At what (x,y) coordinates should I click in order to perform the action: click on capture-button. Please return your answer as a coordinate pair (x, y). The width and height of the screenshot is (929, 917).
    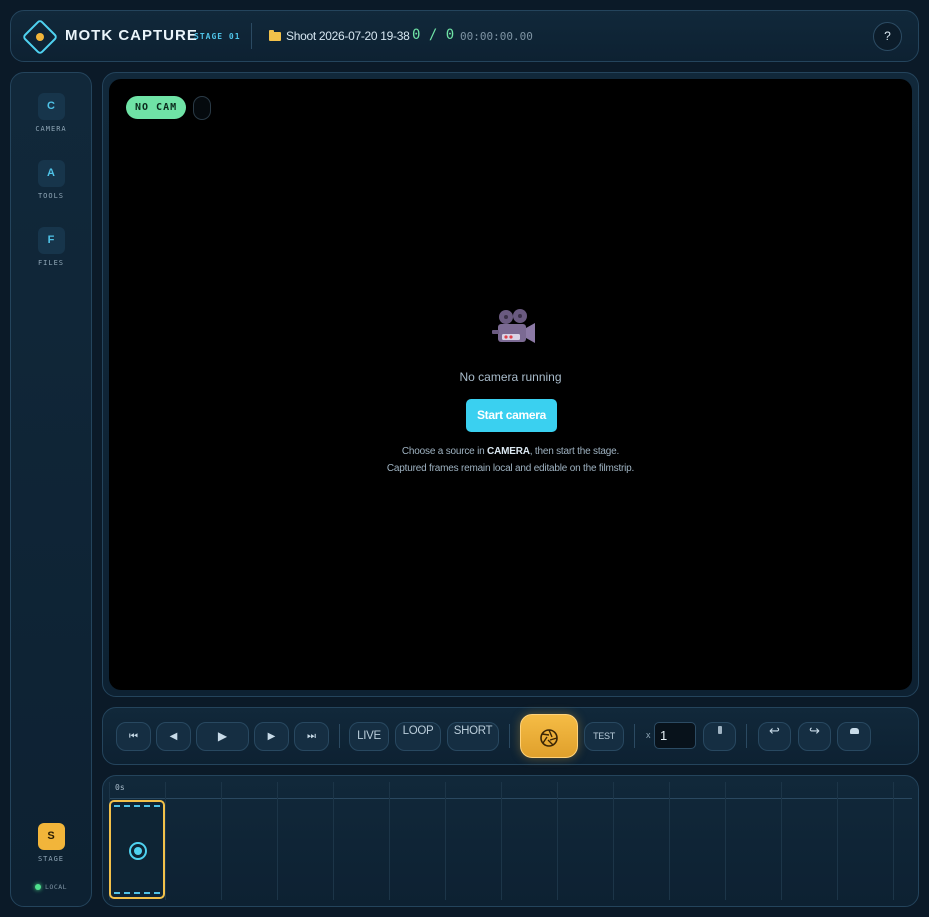
    Looking at the image, I should click on (549, 736).